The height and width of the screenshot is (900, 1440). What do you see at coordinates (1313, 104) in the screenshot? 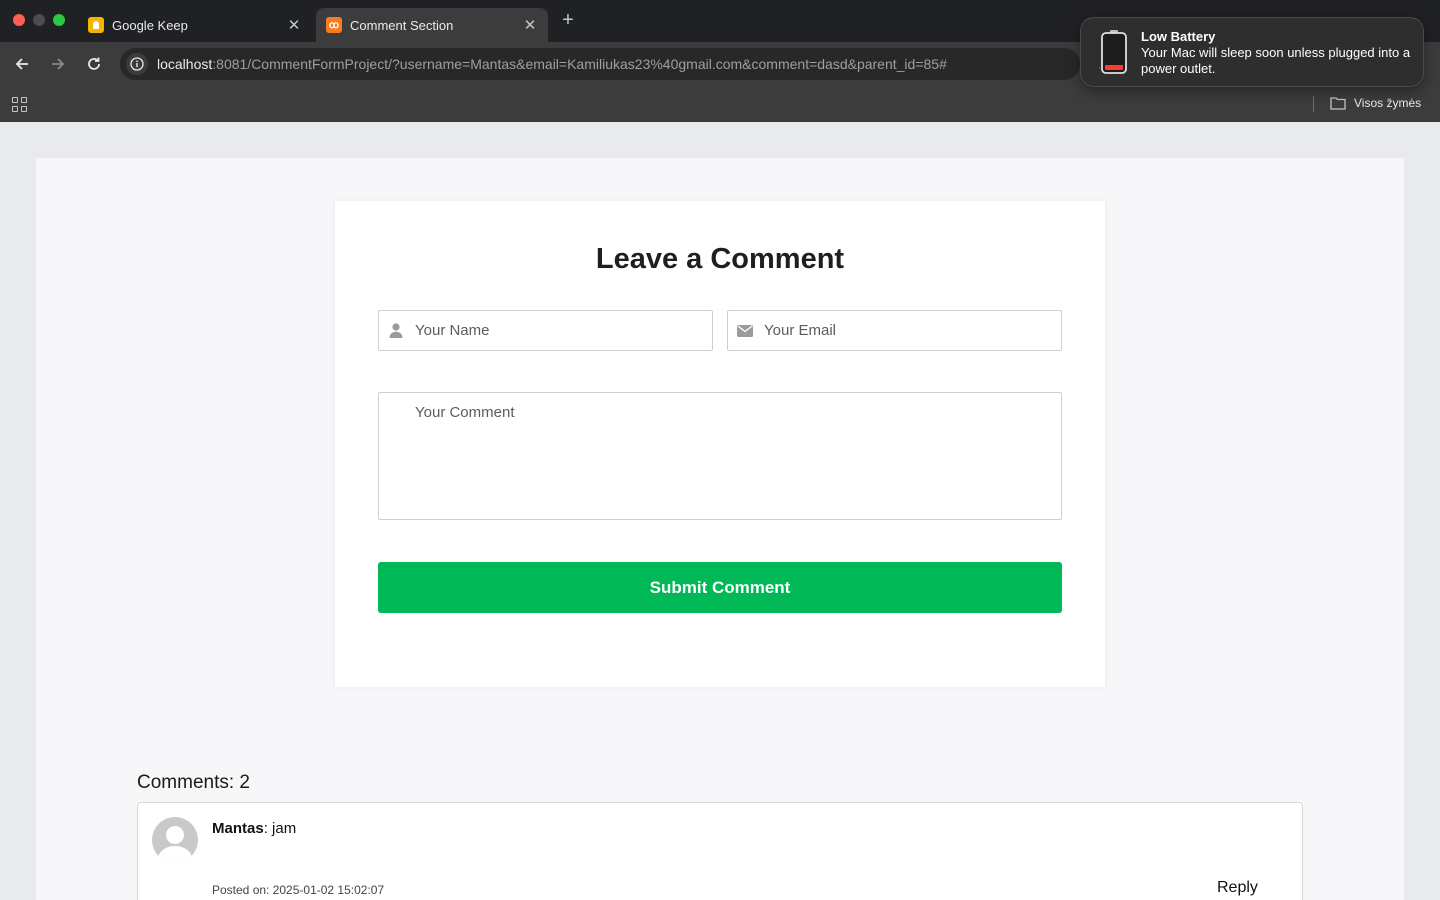
I see `bookmarks-divider` at bounding box center [1313, 104].